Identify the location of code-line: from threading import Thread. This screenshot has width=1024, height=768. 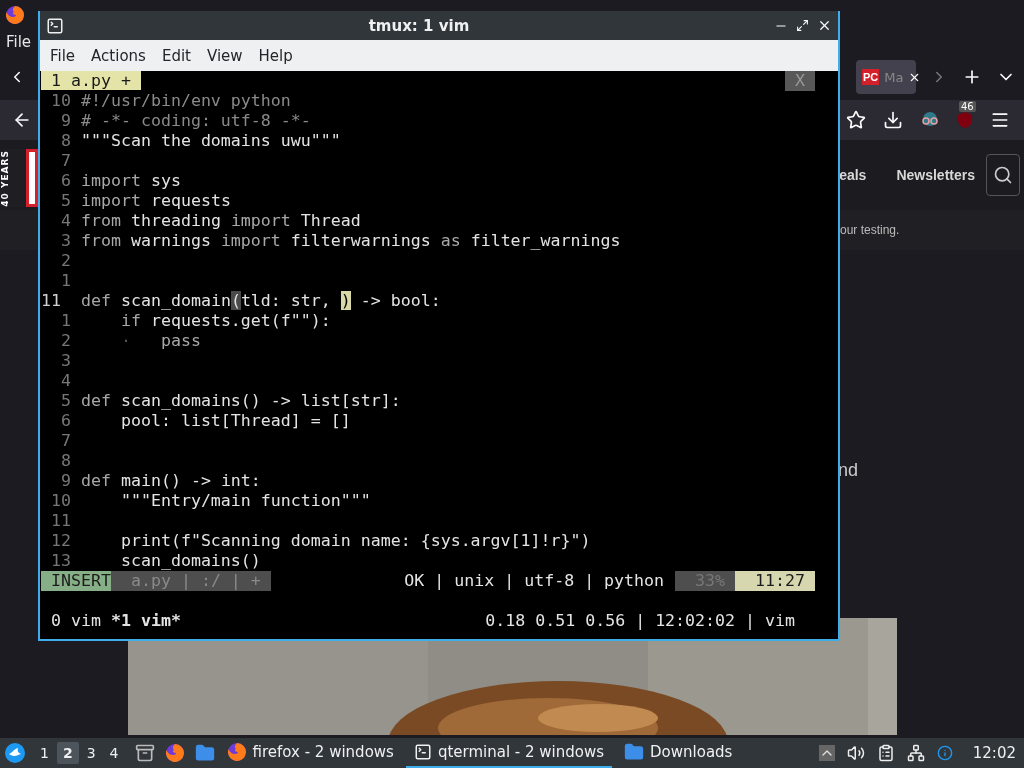
(221, 221).